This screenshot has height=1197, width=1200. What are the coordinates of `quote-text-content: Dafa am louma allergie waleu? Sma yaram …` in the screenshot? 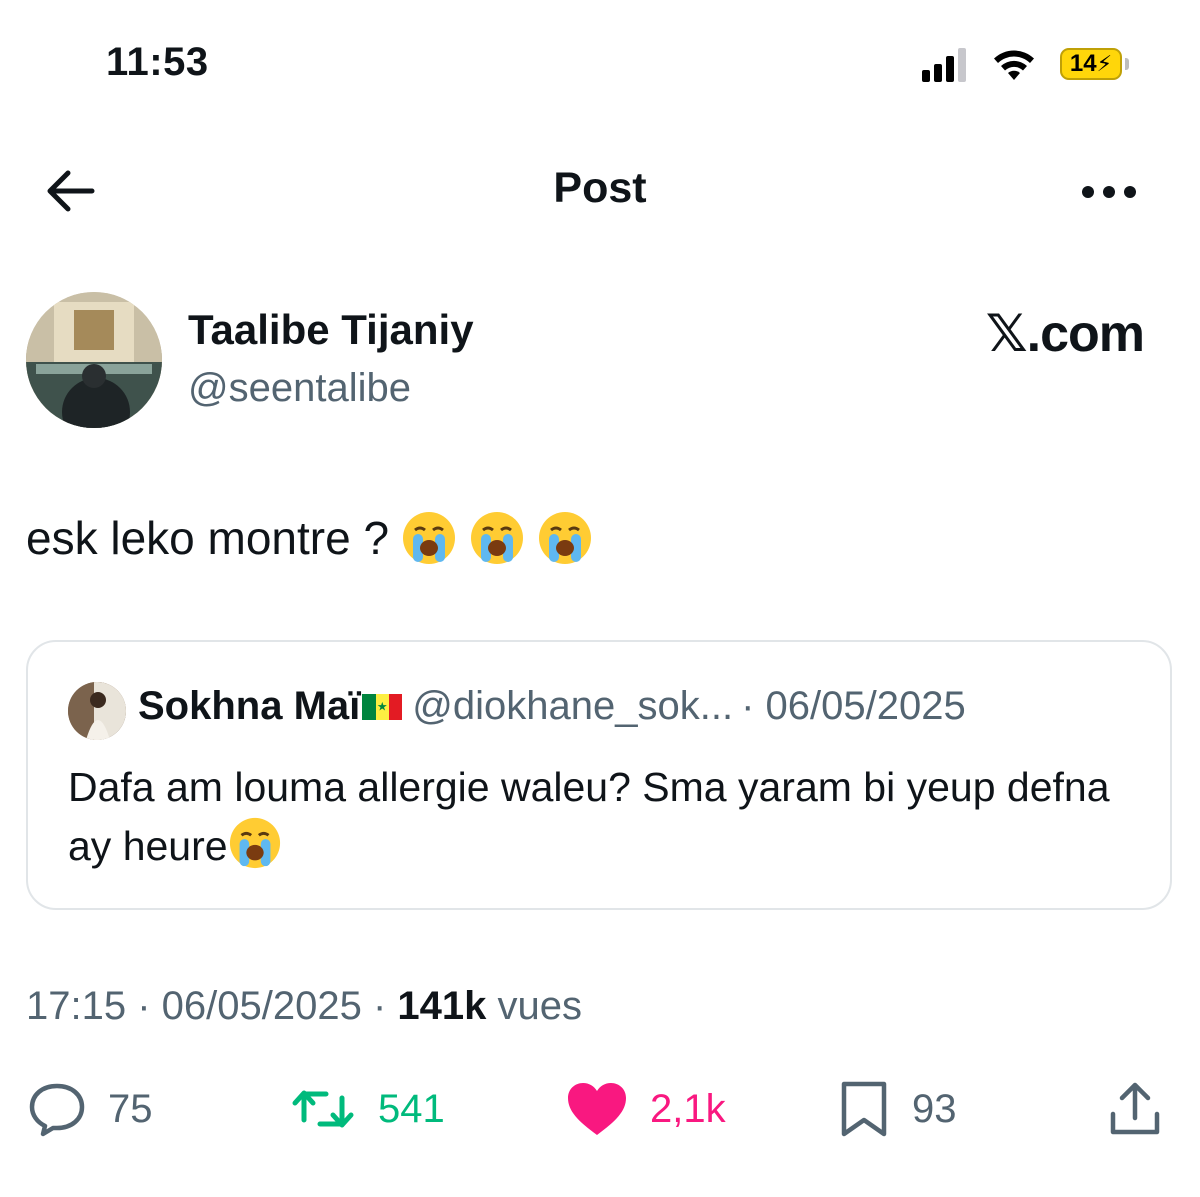 It's located at (589, 816).